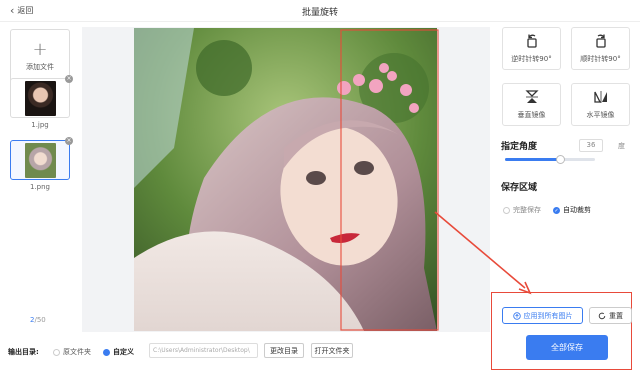 This screenshot has width=640, height=371. What do you see at coordinates (106, 352) in the screenshot?
I see `radio-checked-icon` at bounding box center [106, 352].